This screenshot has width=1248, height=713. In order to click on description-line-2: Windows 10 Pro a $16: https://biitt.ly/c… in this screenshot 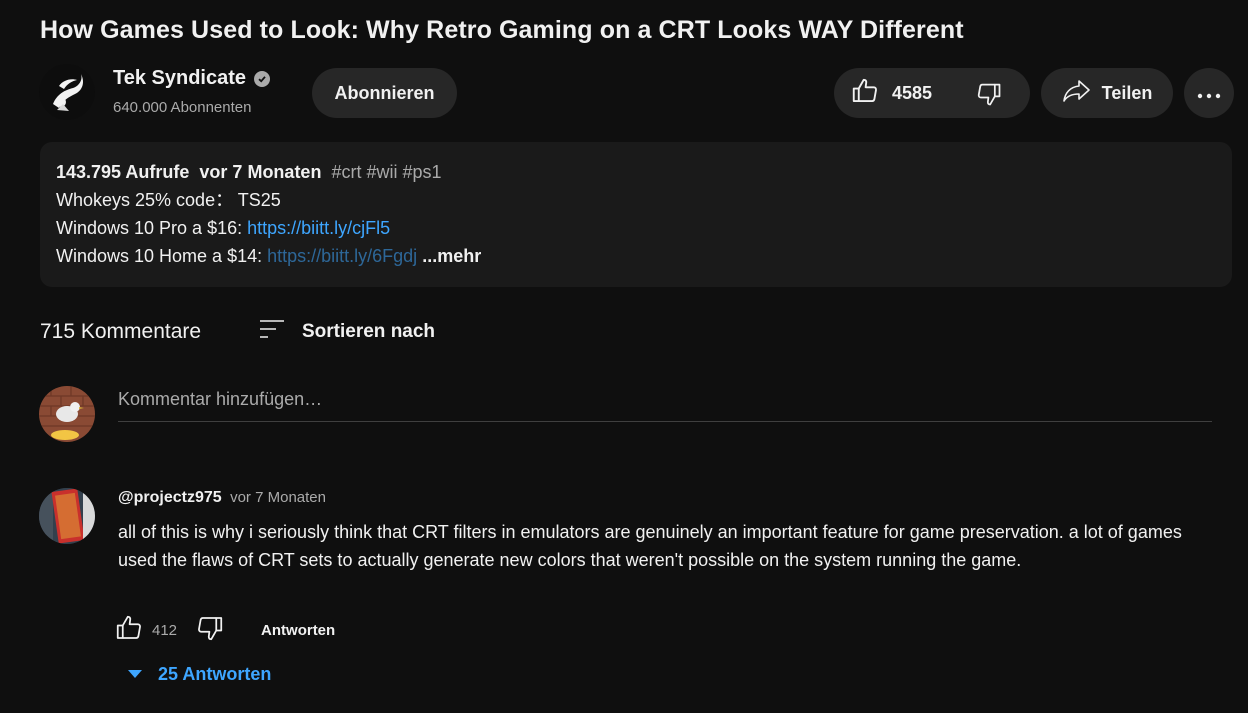, I will do `click(636, 228)`.